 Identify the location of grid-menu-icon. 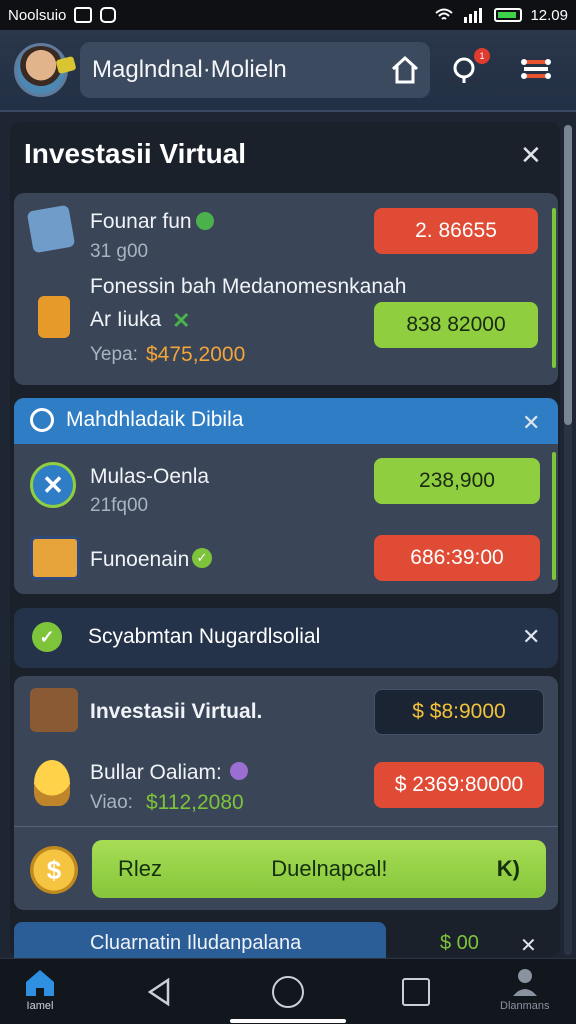
(536, 69).